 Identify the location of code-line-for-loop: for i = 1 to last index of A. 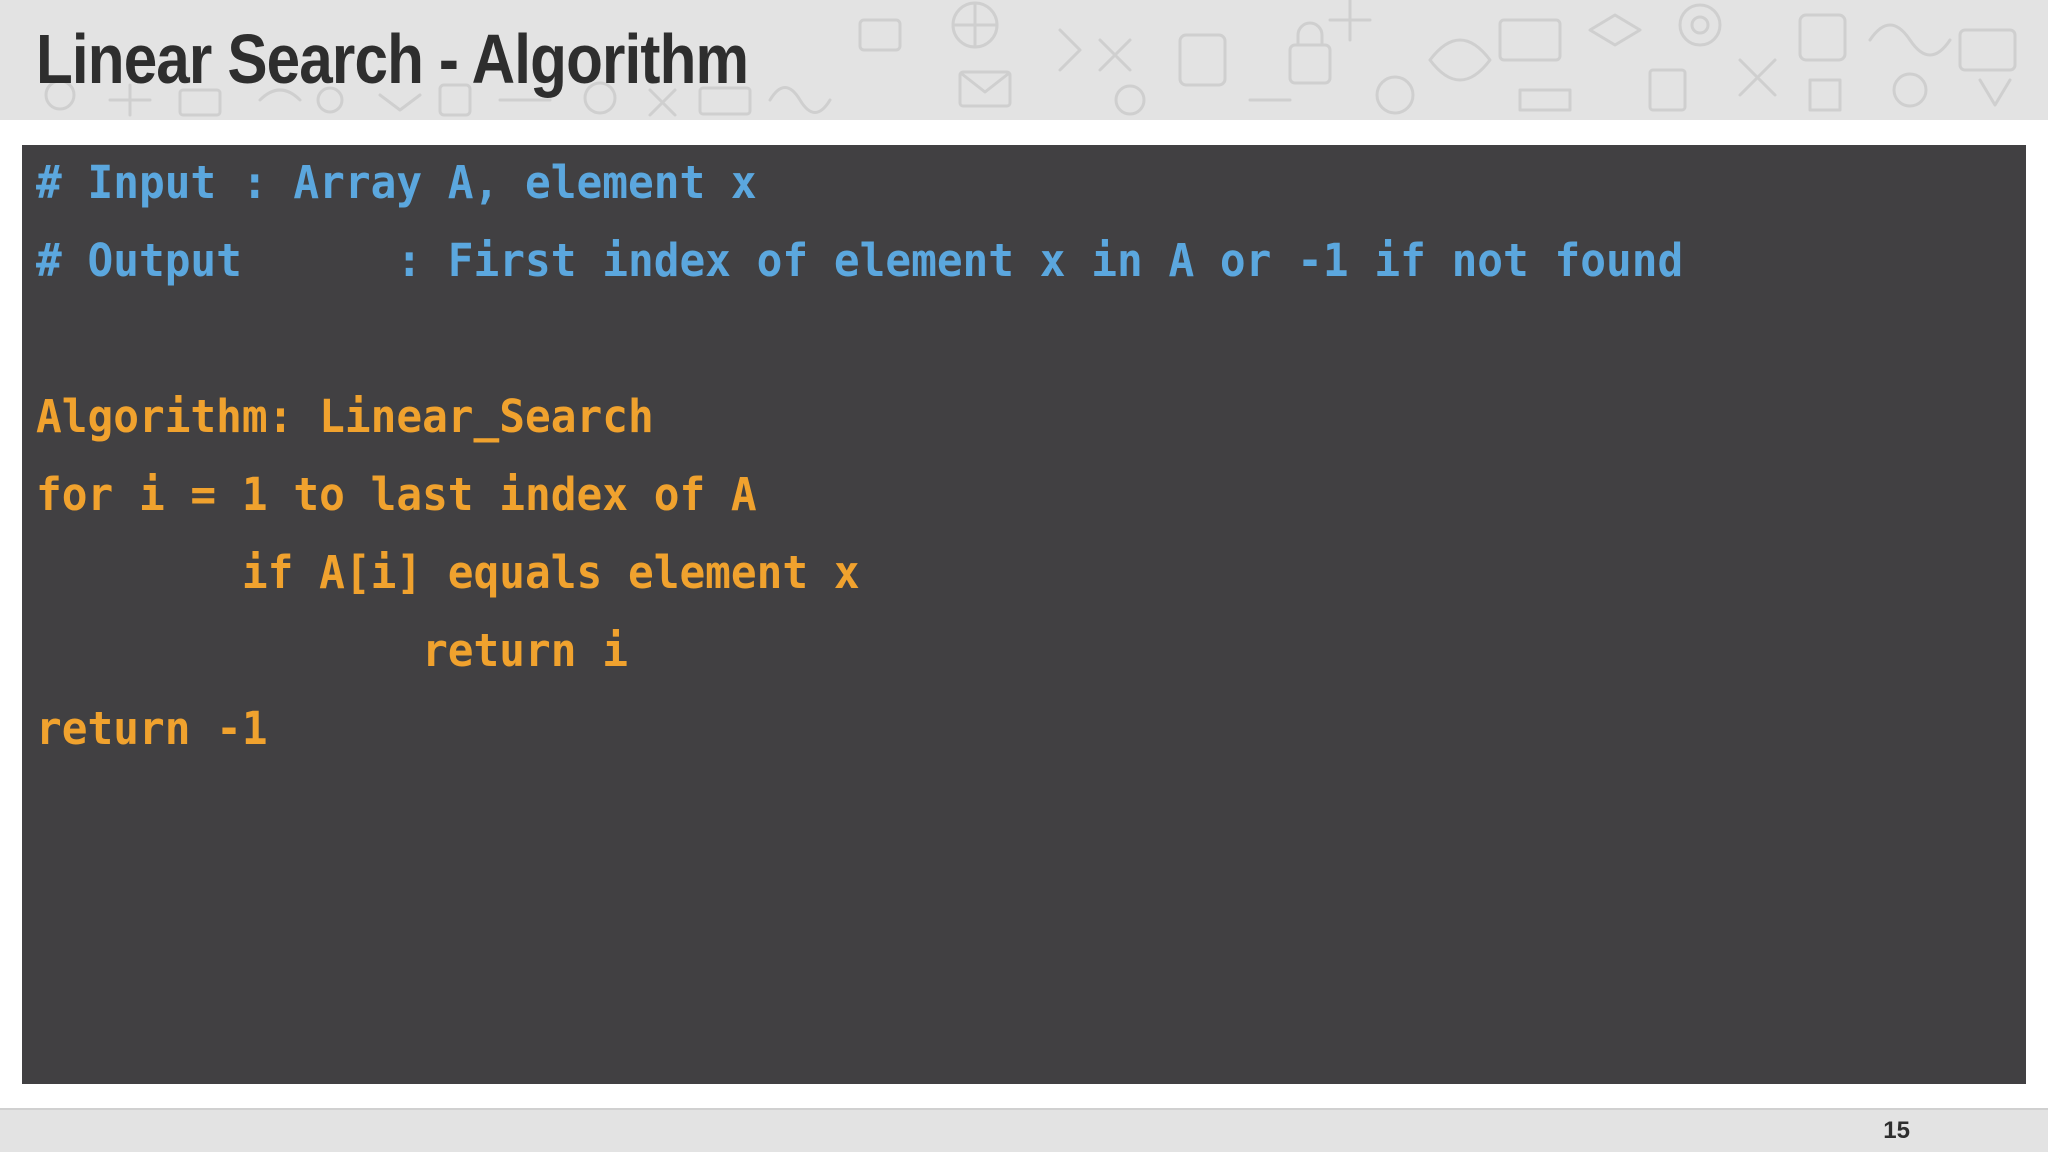
(396, 494).